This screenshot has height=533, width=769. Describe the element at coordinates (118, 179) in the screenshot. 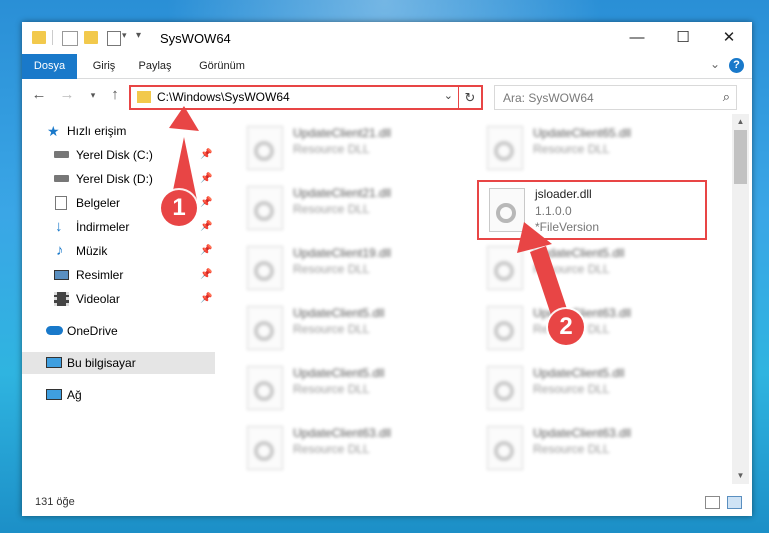

I see `sidebar-item-local-disk-d: Yerel Disk (D:) 📌` at that location.